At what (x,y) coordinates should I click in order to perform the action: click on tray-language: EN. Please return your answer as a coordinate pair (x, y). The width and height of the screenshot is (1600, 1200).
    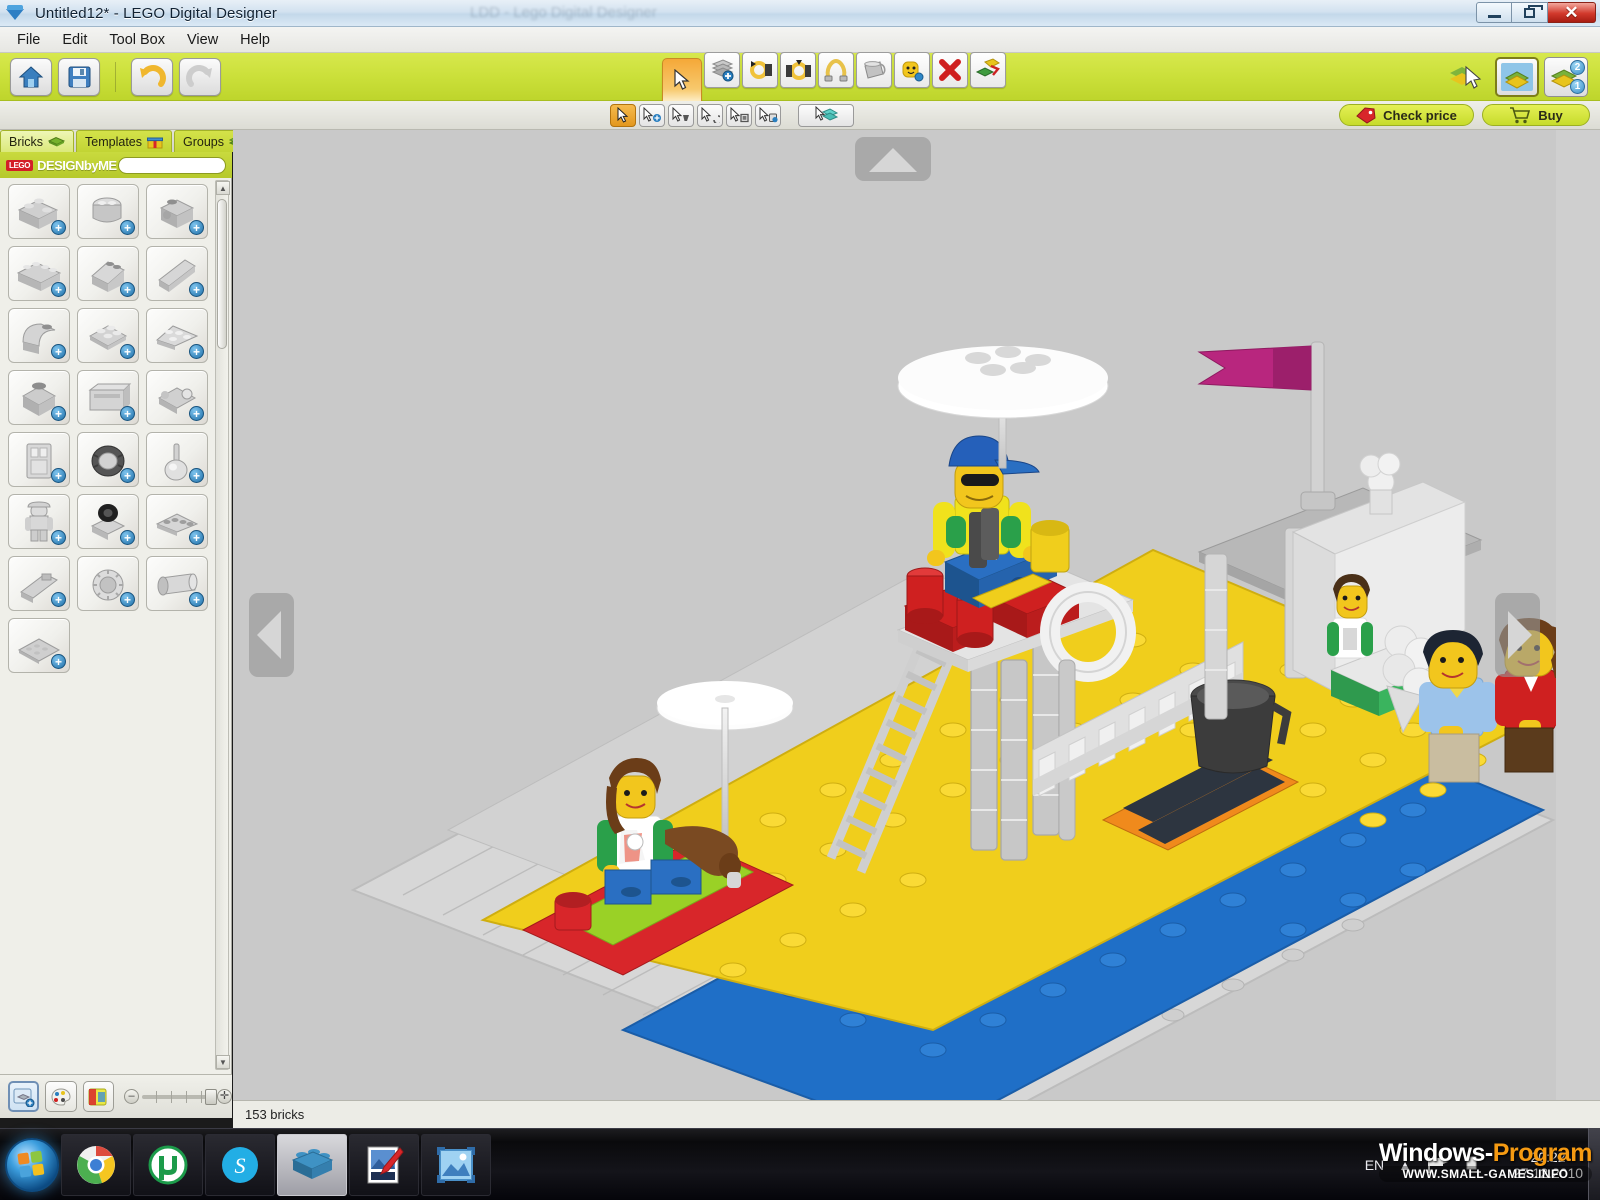
    Looking at the image, I should click on (1374, 1165).